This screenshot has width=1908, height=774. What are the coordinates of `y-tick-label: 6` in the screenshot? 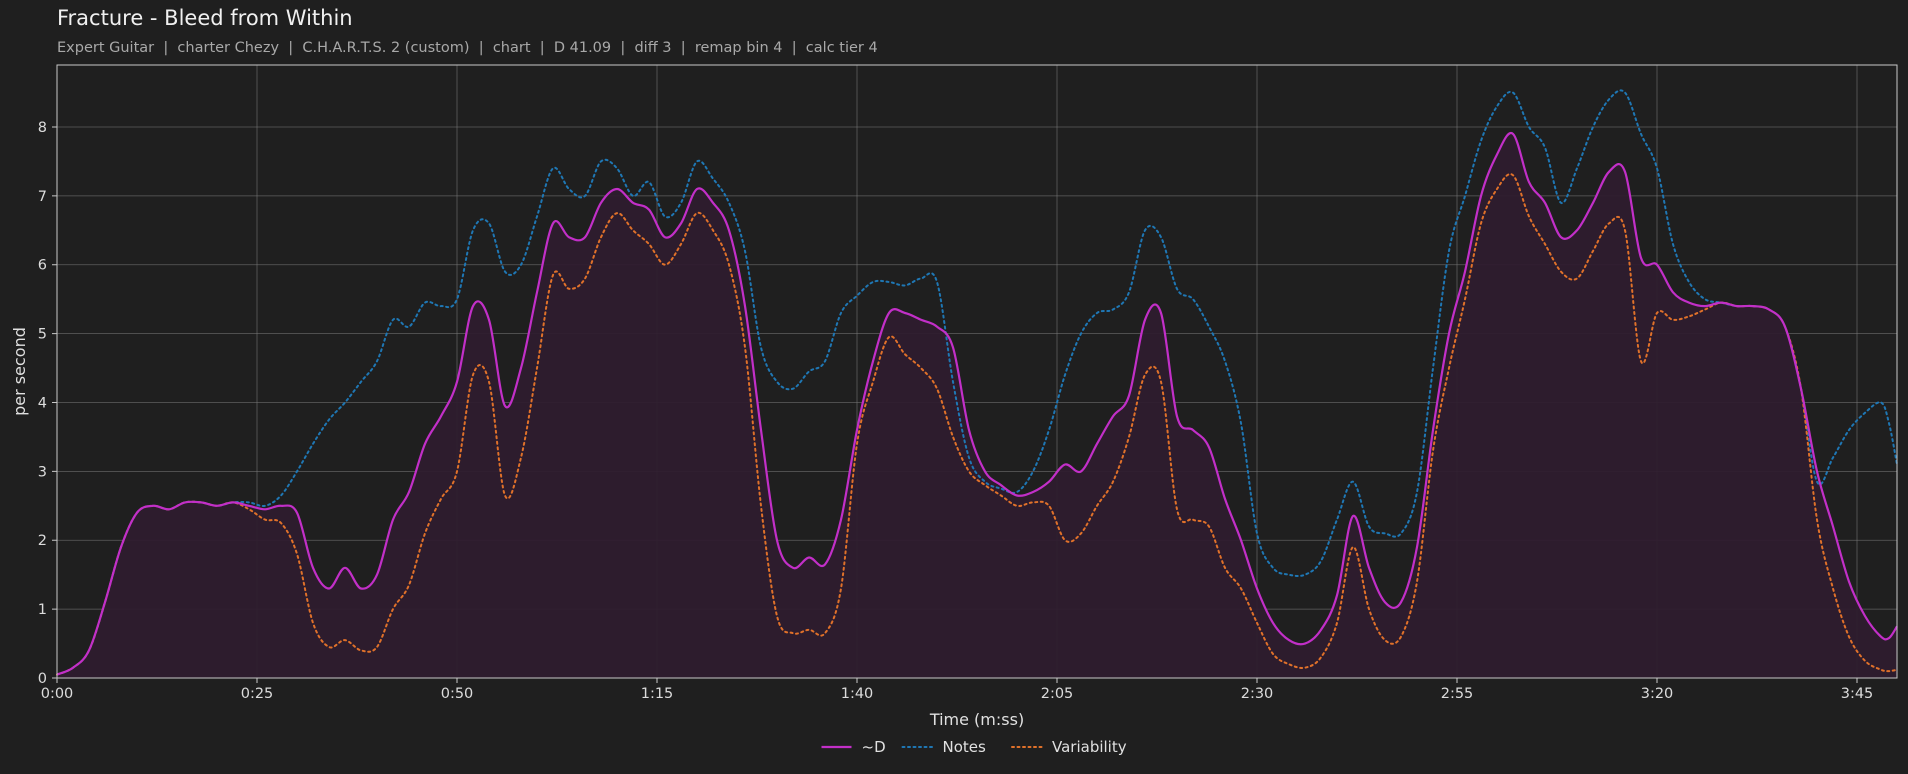 It's located at (42, 266).